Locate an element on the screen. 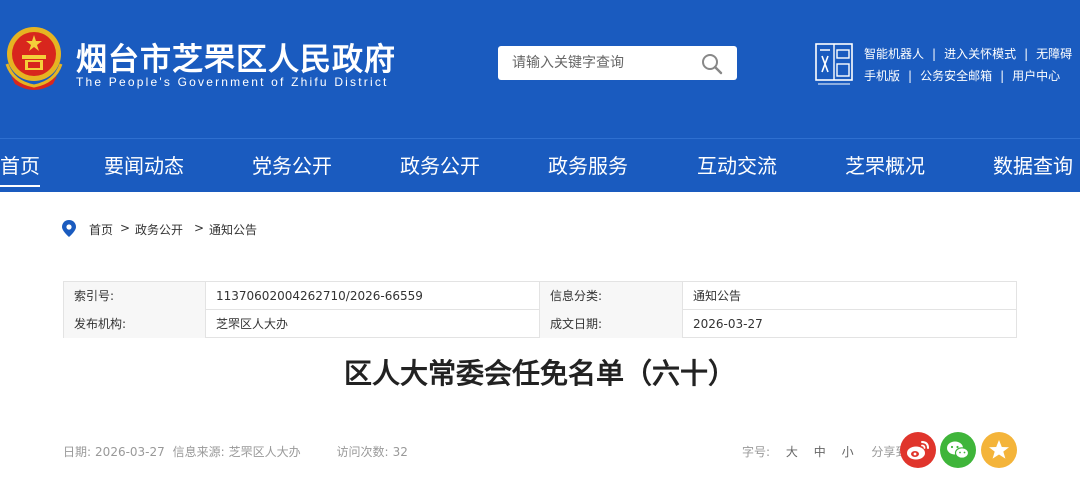  breadcrumb-home: 首页 is located at coordinates (101, 229).